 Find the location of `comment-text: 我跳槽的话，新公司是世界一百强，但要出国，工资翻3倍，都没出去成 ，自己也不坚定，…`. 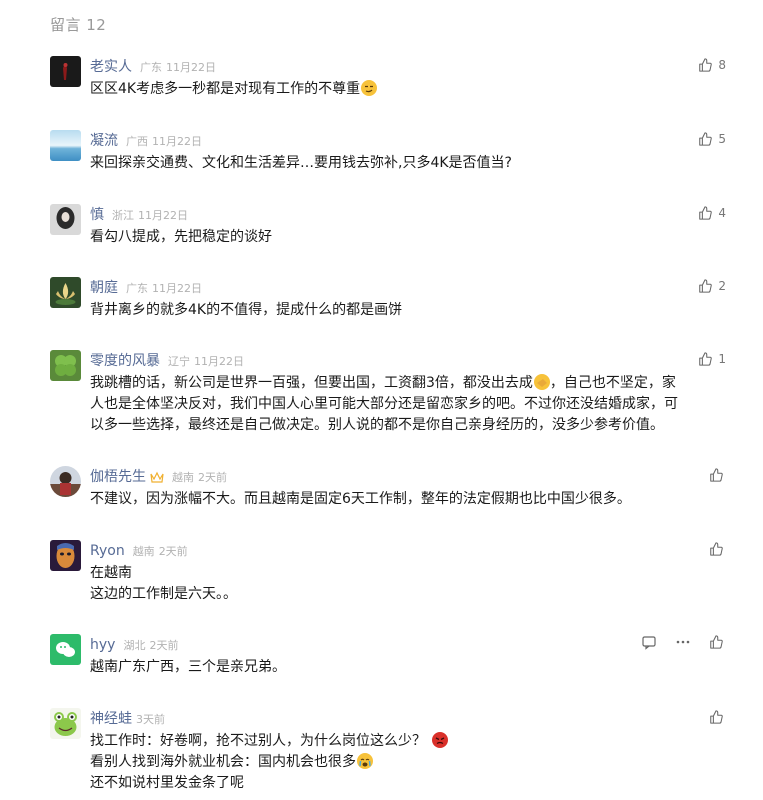

comment-text: 我跳槽的话，新公司是世界一百强，但要出国，工资翻3倍，都没出去成 ，自己也不坚定，… is located at coordinates (384, 403).